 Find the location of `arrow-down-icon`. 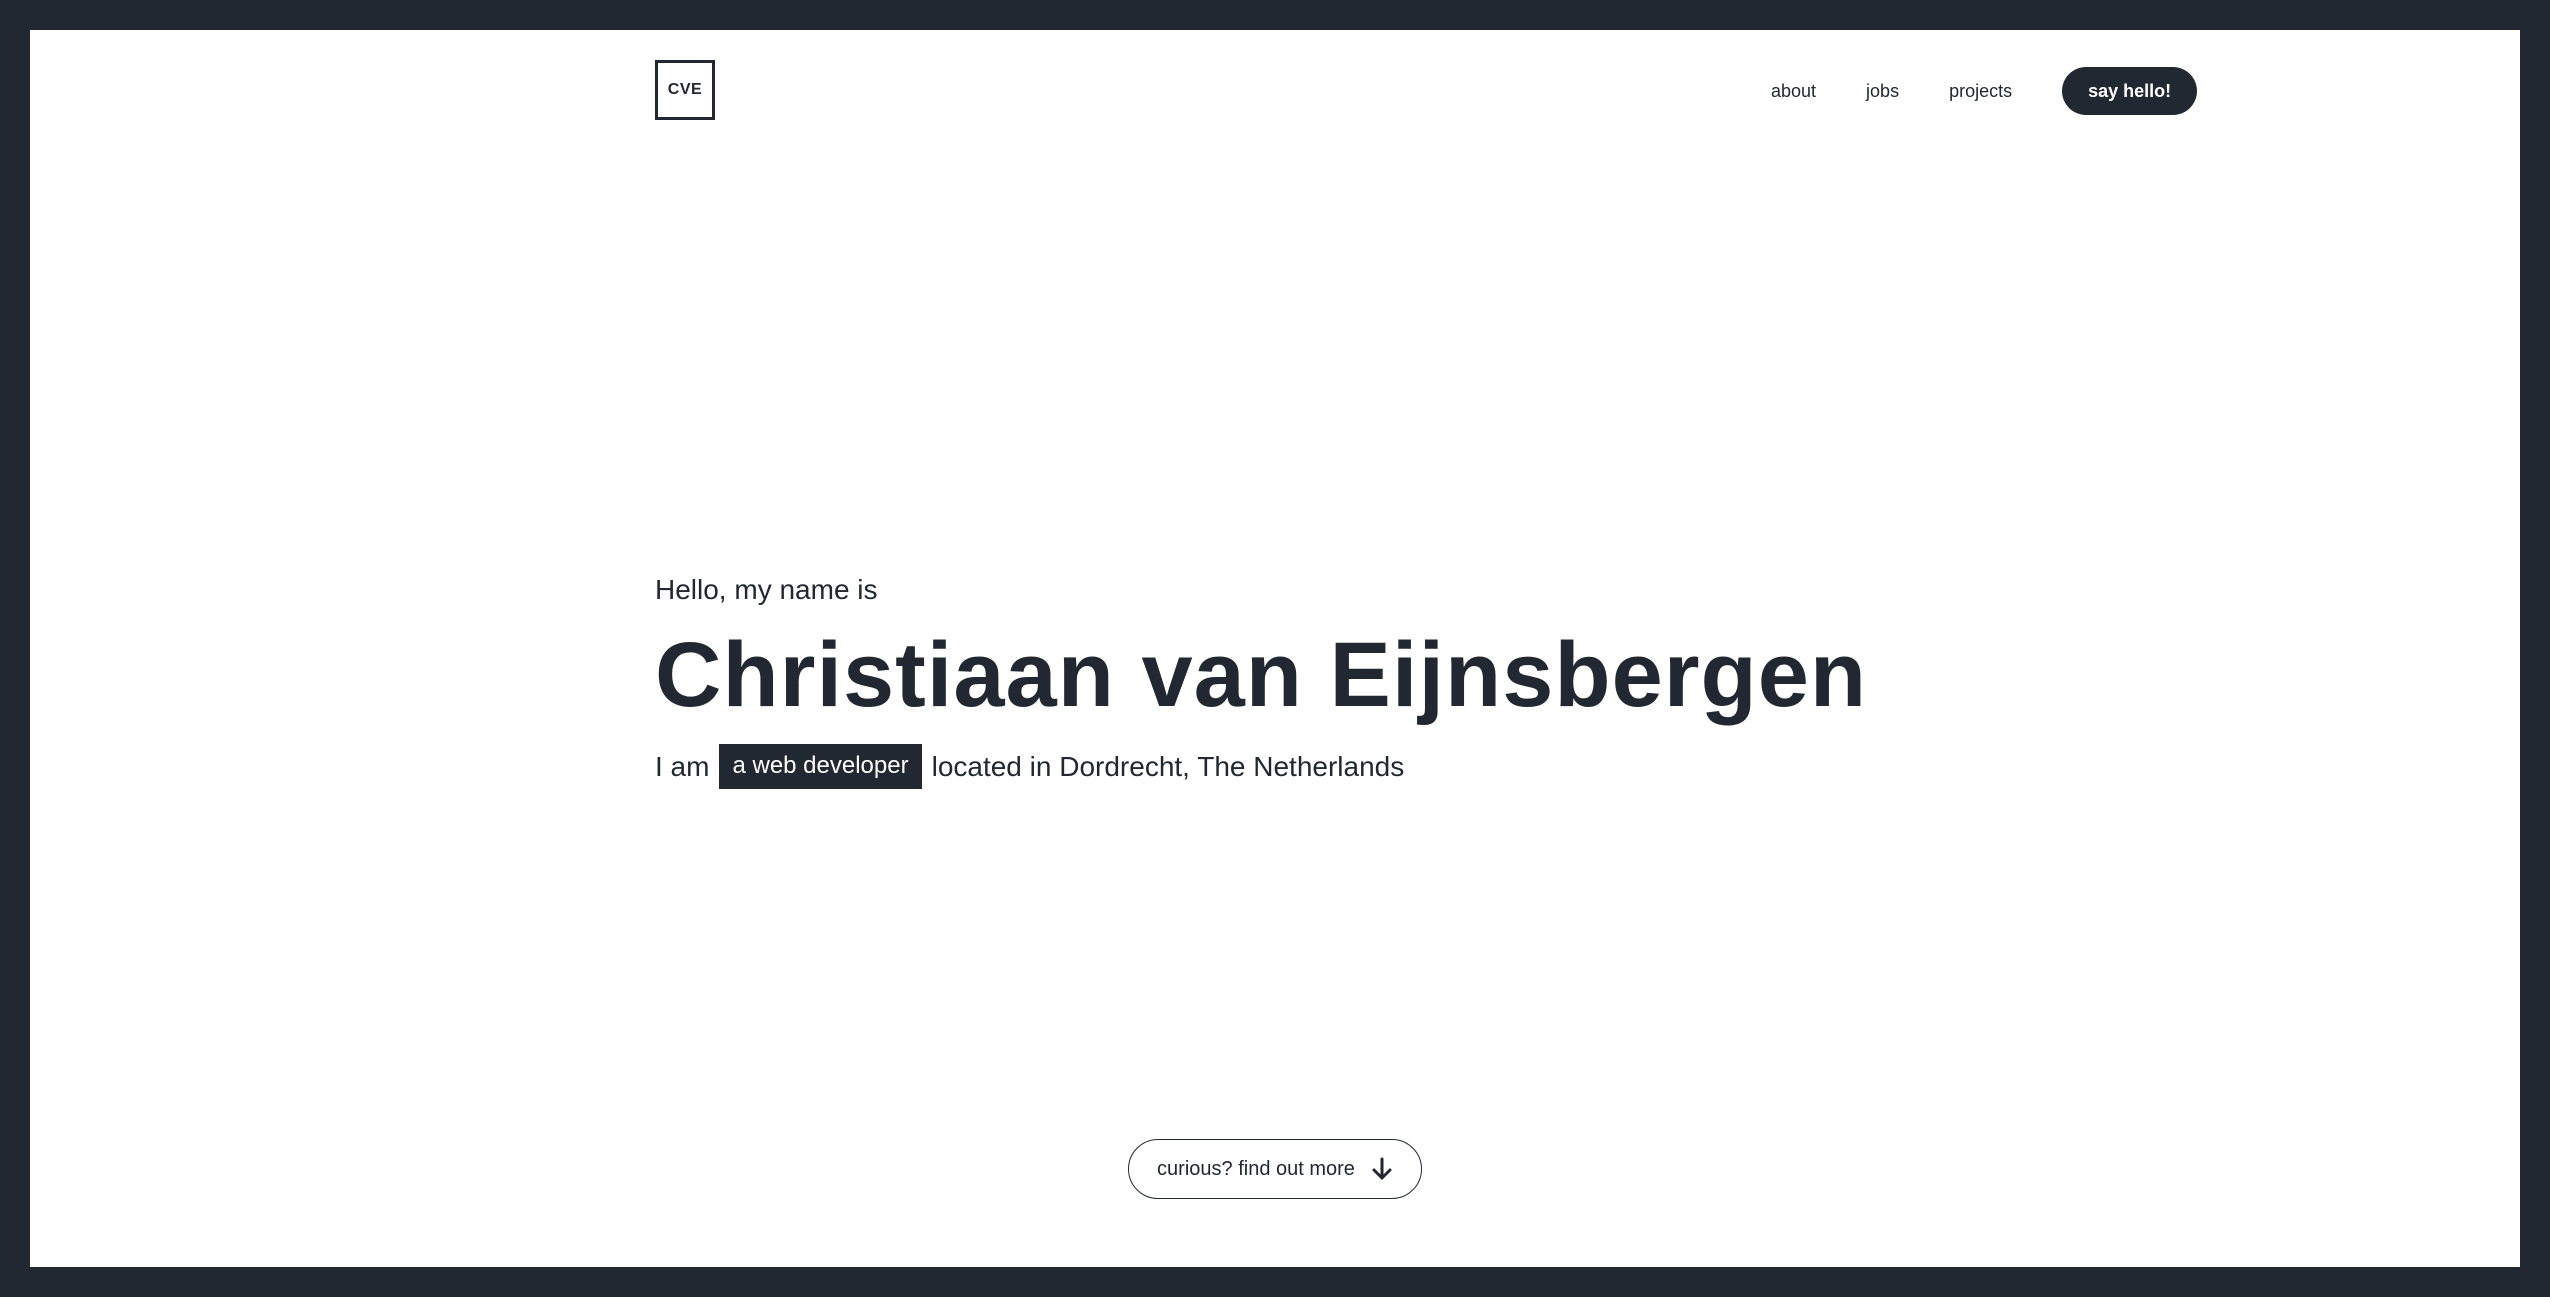

arrow-down-icon is located at coordinates (1382, 1169).